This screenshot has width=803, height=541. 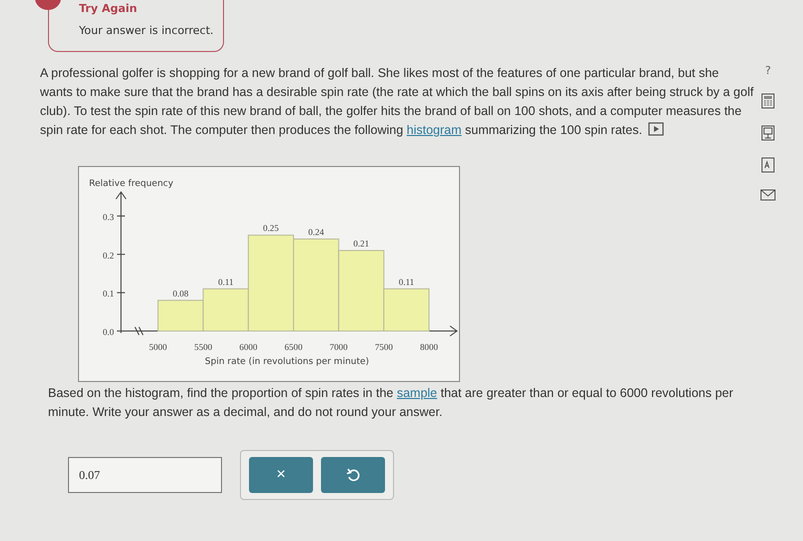 I want to click on x-tick-label: 5000, so click(x=158, y=347).